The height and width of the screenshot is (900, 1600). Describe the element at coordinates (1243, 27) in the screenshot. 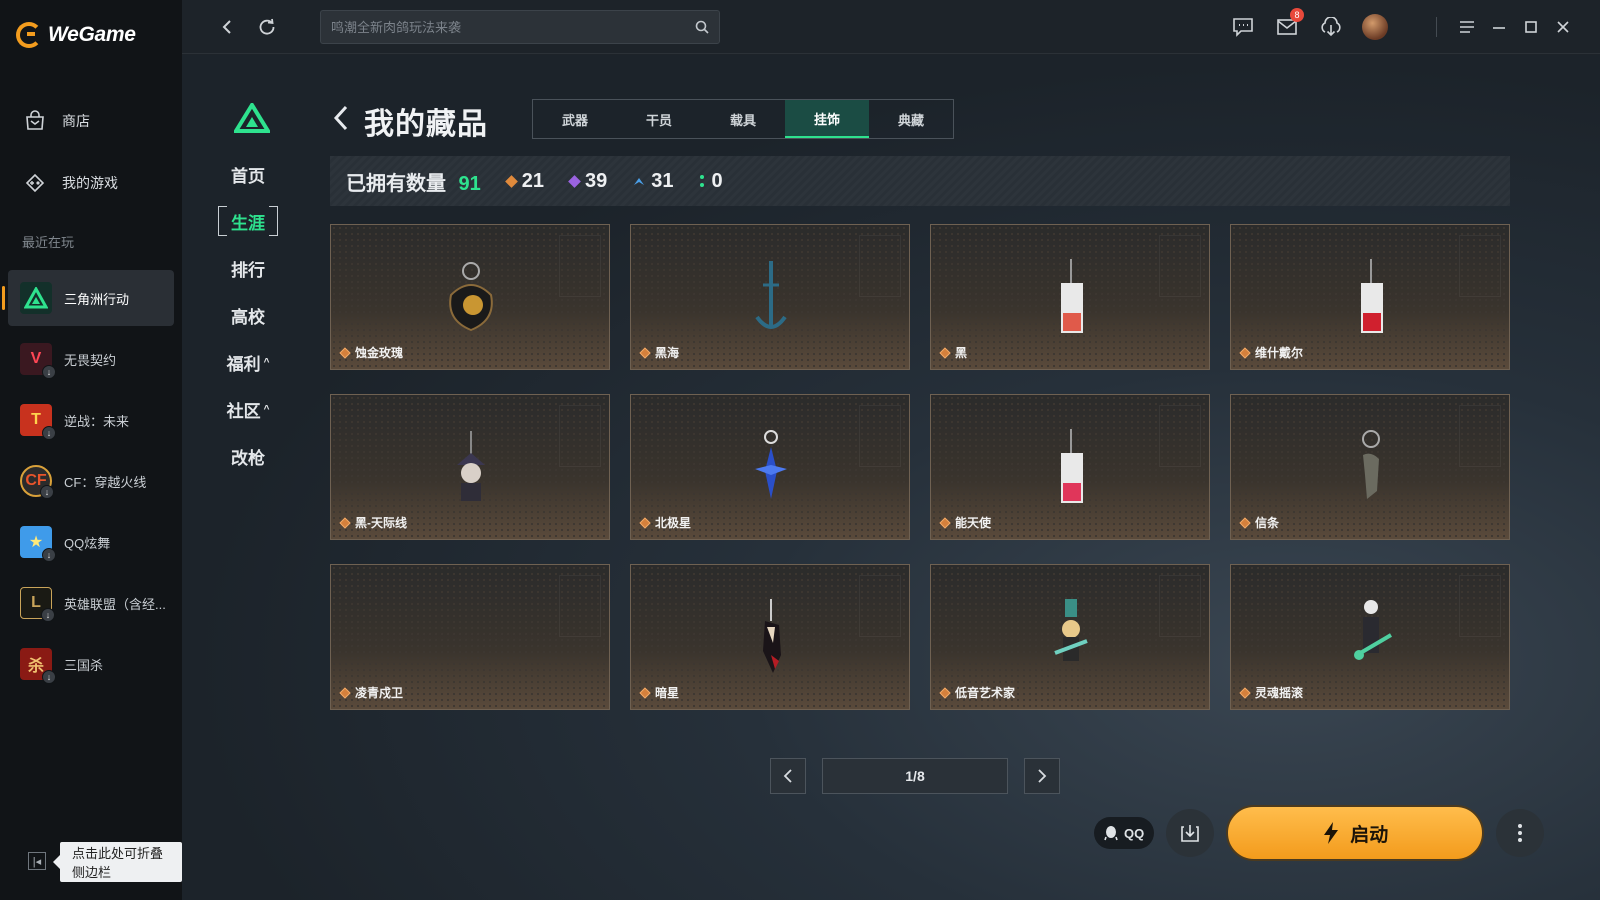

I see `chat-button` at that location.